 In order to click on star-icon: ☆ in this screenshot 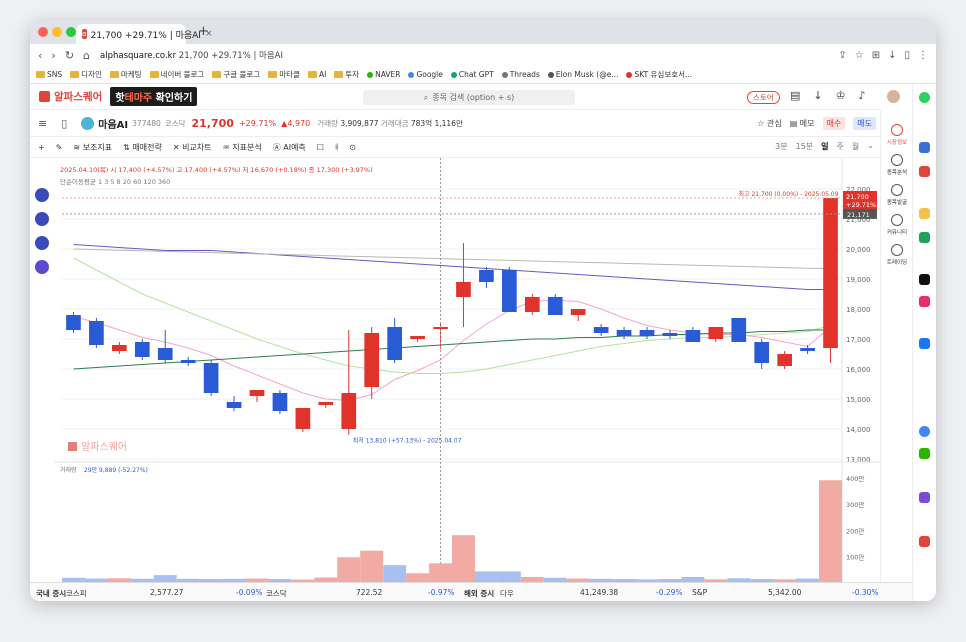, I will do `click(859, 55)`.